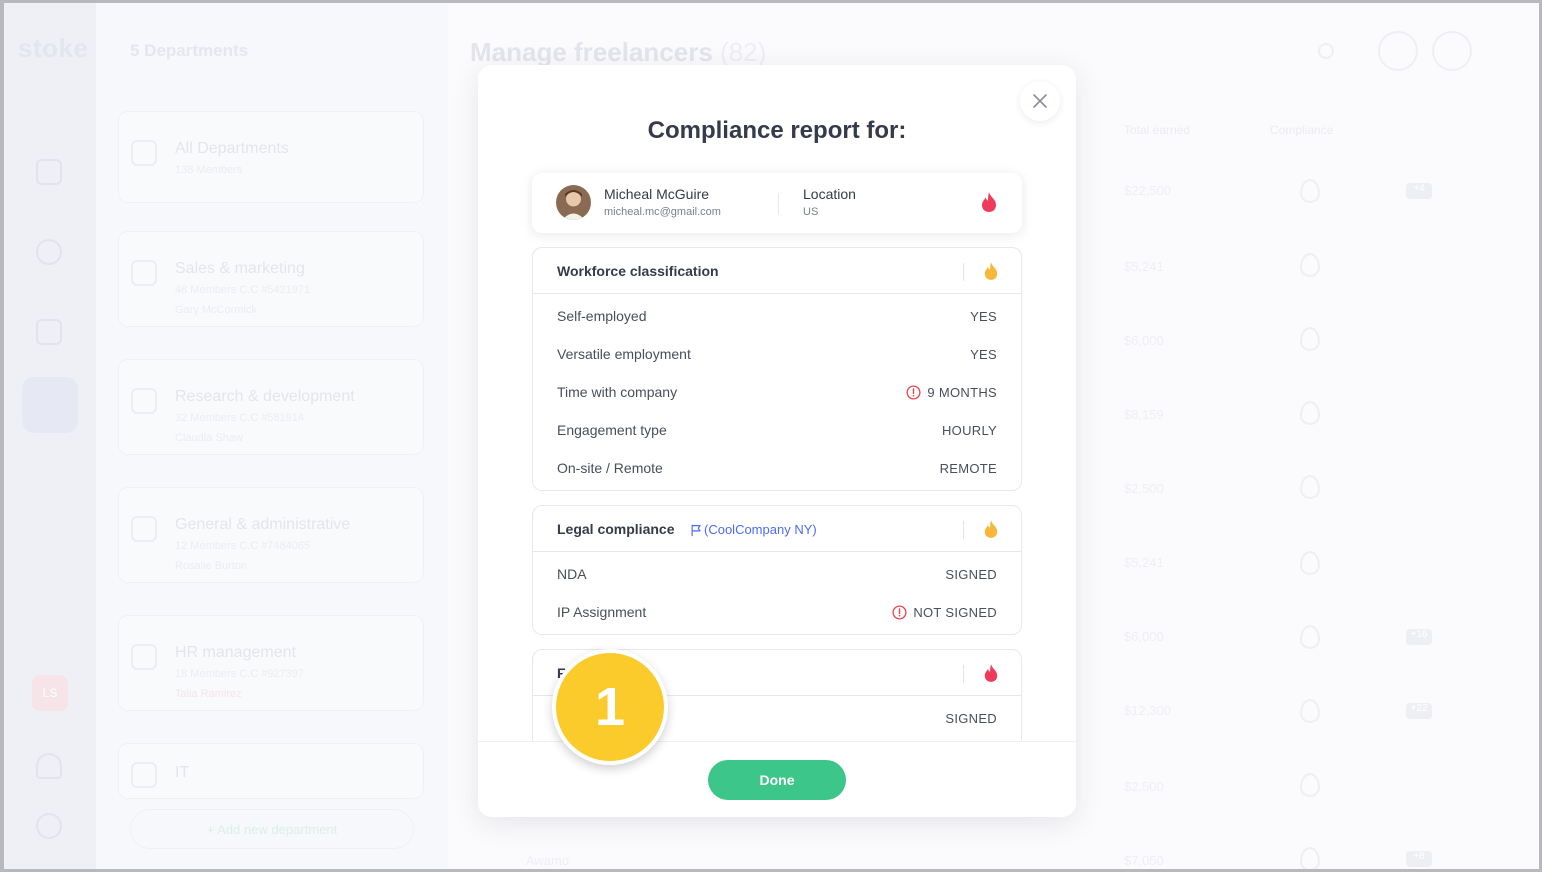 This screenshot has height=872, width=1542. Describe the element at coordinates (49, 826) in the screenshot. I see `gear-icon` at that location.